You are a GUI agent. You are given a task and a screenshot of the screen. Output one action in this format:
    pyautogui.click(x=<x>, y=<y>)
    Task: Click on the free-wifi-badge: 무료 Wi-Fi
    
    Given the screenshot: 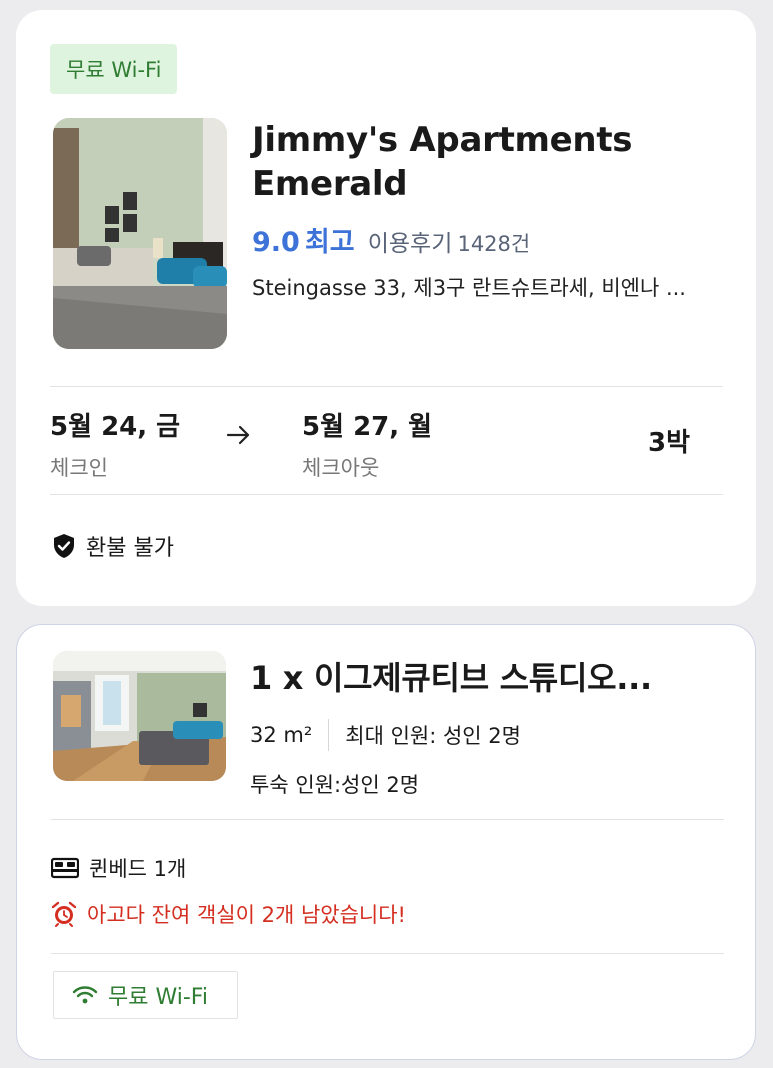 What is the action you would take?
    pyautogui.click(x=114, y=69)
    